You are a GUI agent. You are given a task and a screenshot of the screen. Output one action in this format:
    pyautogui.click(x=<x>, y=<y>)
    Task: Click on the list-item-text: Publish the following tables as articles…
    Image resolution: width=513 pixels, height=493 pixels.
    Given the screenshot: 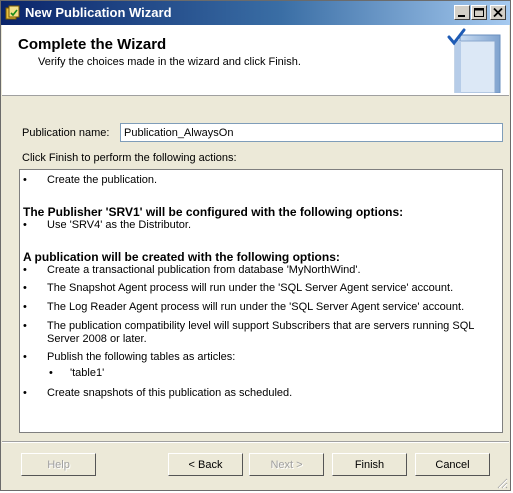 What is the action you would take?
    pyautogui.click(x=141, y=357)
    